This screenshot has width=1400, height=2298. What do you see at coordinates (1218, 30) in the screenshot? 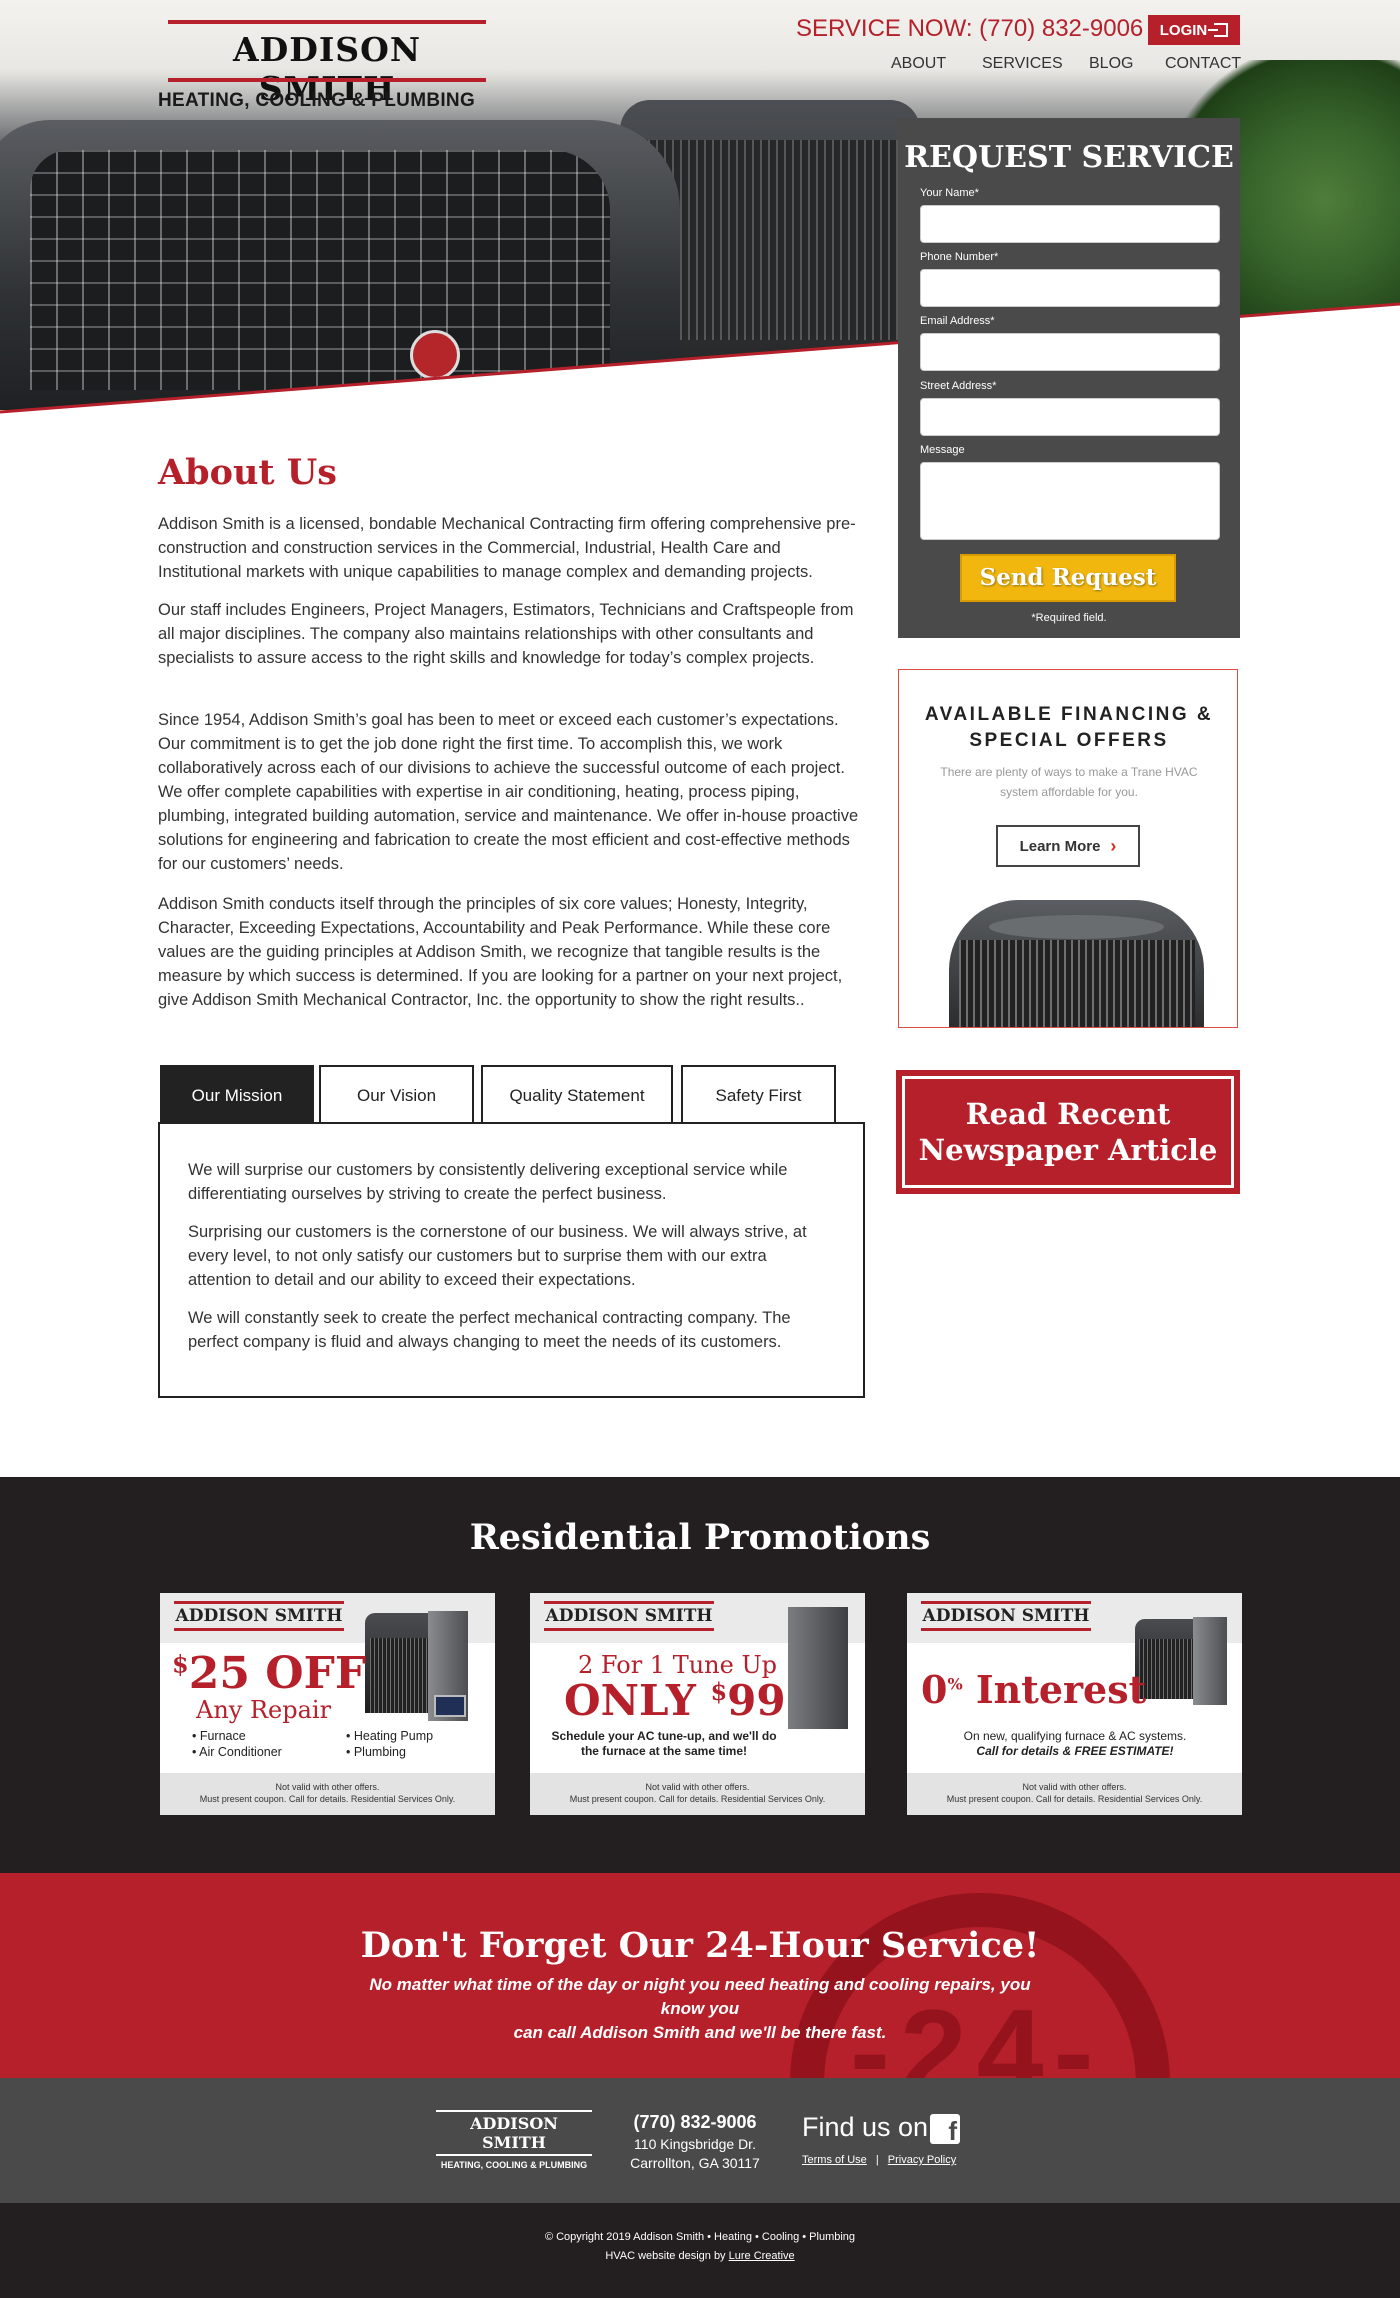
I see `login-icon` at bounding box center [1218, 30].